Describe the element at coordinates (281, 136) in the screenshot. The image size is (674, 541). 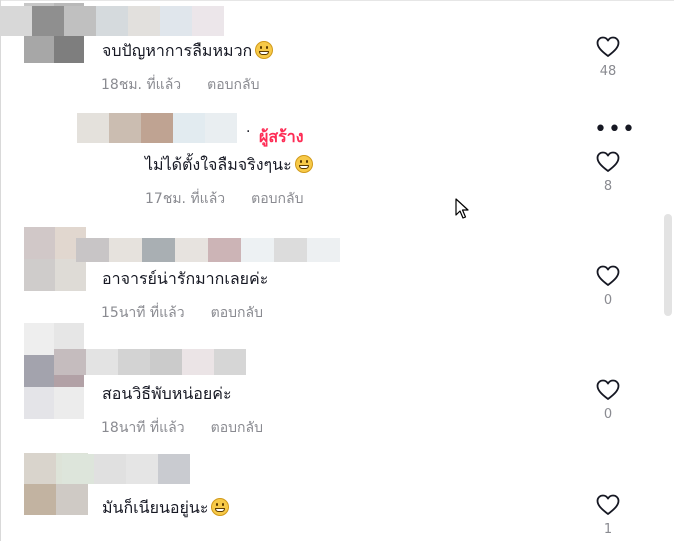
I see `creator-label: ผู้สร้าง` at that location.